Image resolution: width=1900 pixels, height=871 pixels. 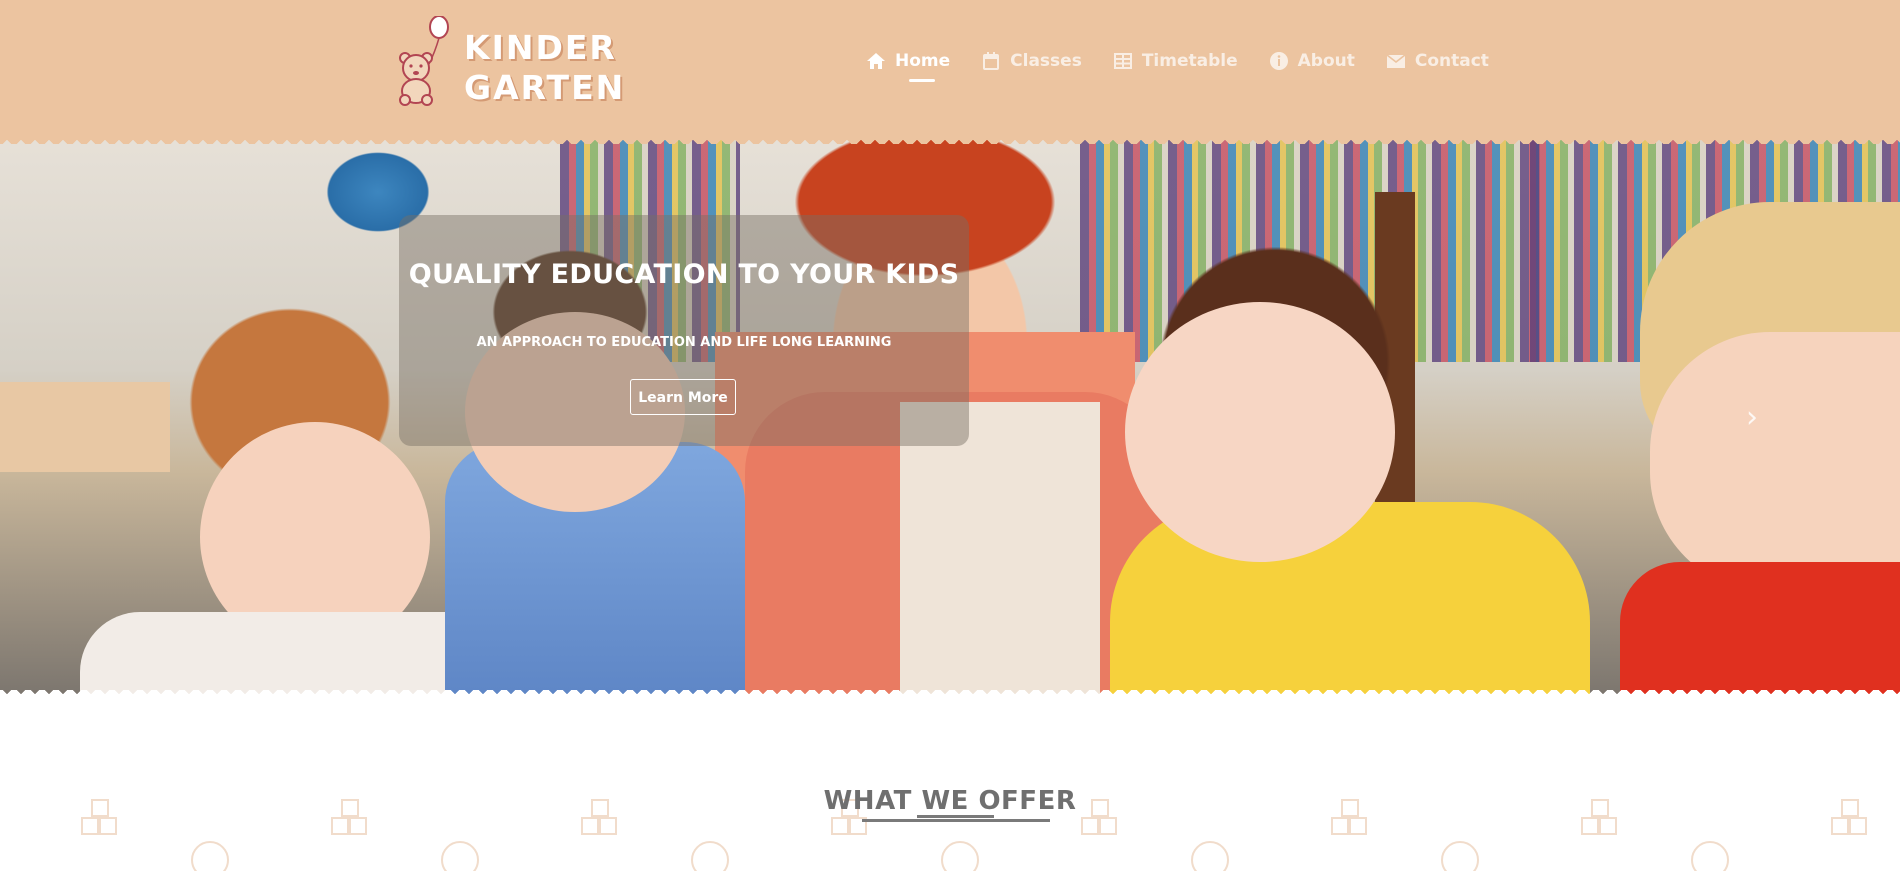 I want to click on main-nav: Home Classes Timetable About Contact, so click(x=1177, y=64).